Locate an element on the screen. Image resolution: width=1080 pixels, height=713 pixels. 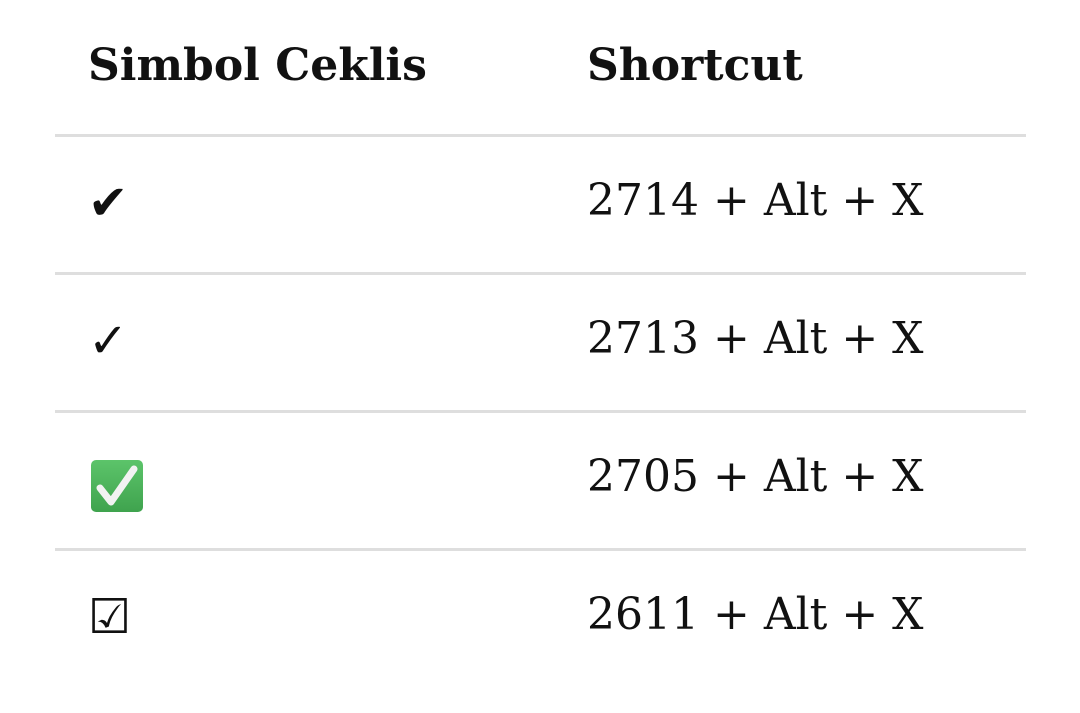
shortcut-cell: 2611 + Alt + X is located at coordinates (755, 614).